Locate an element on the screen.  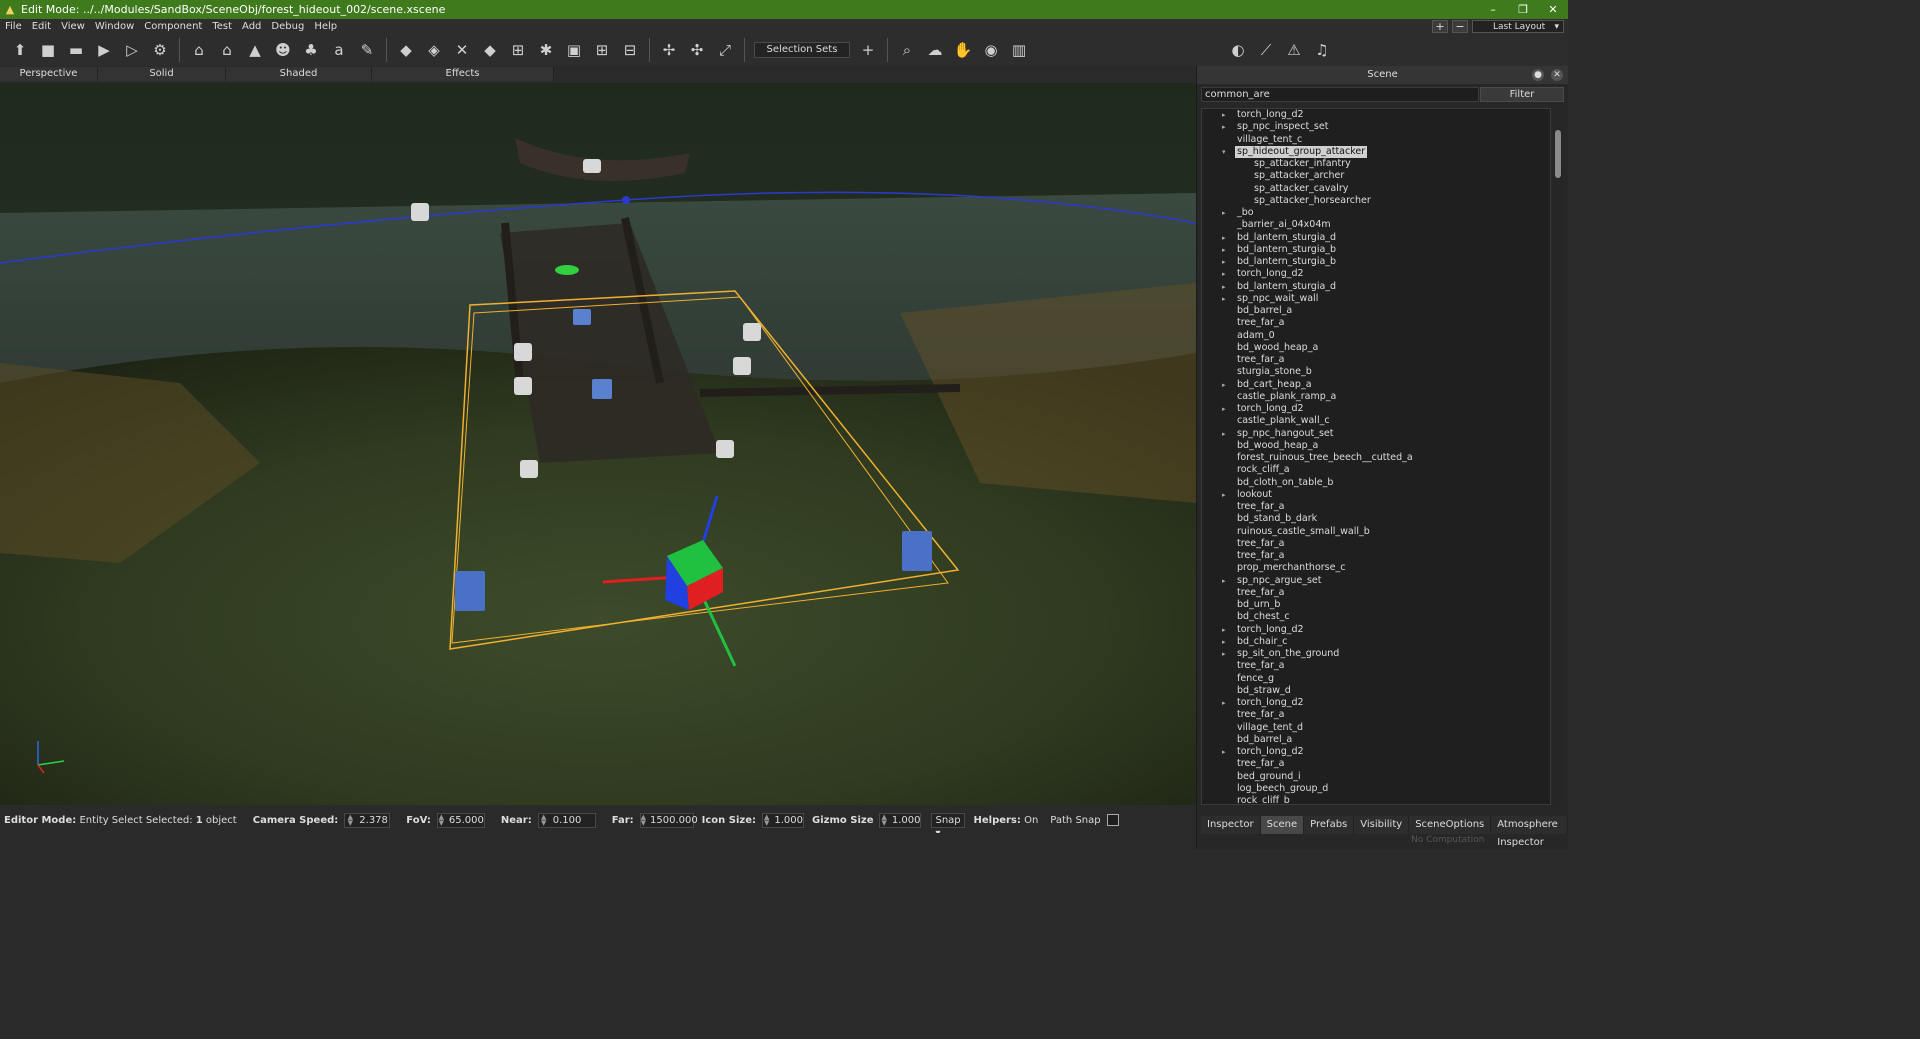
bounding-box-icon: ▣ is located at coordinates (574, 50).